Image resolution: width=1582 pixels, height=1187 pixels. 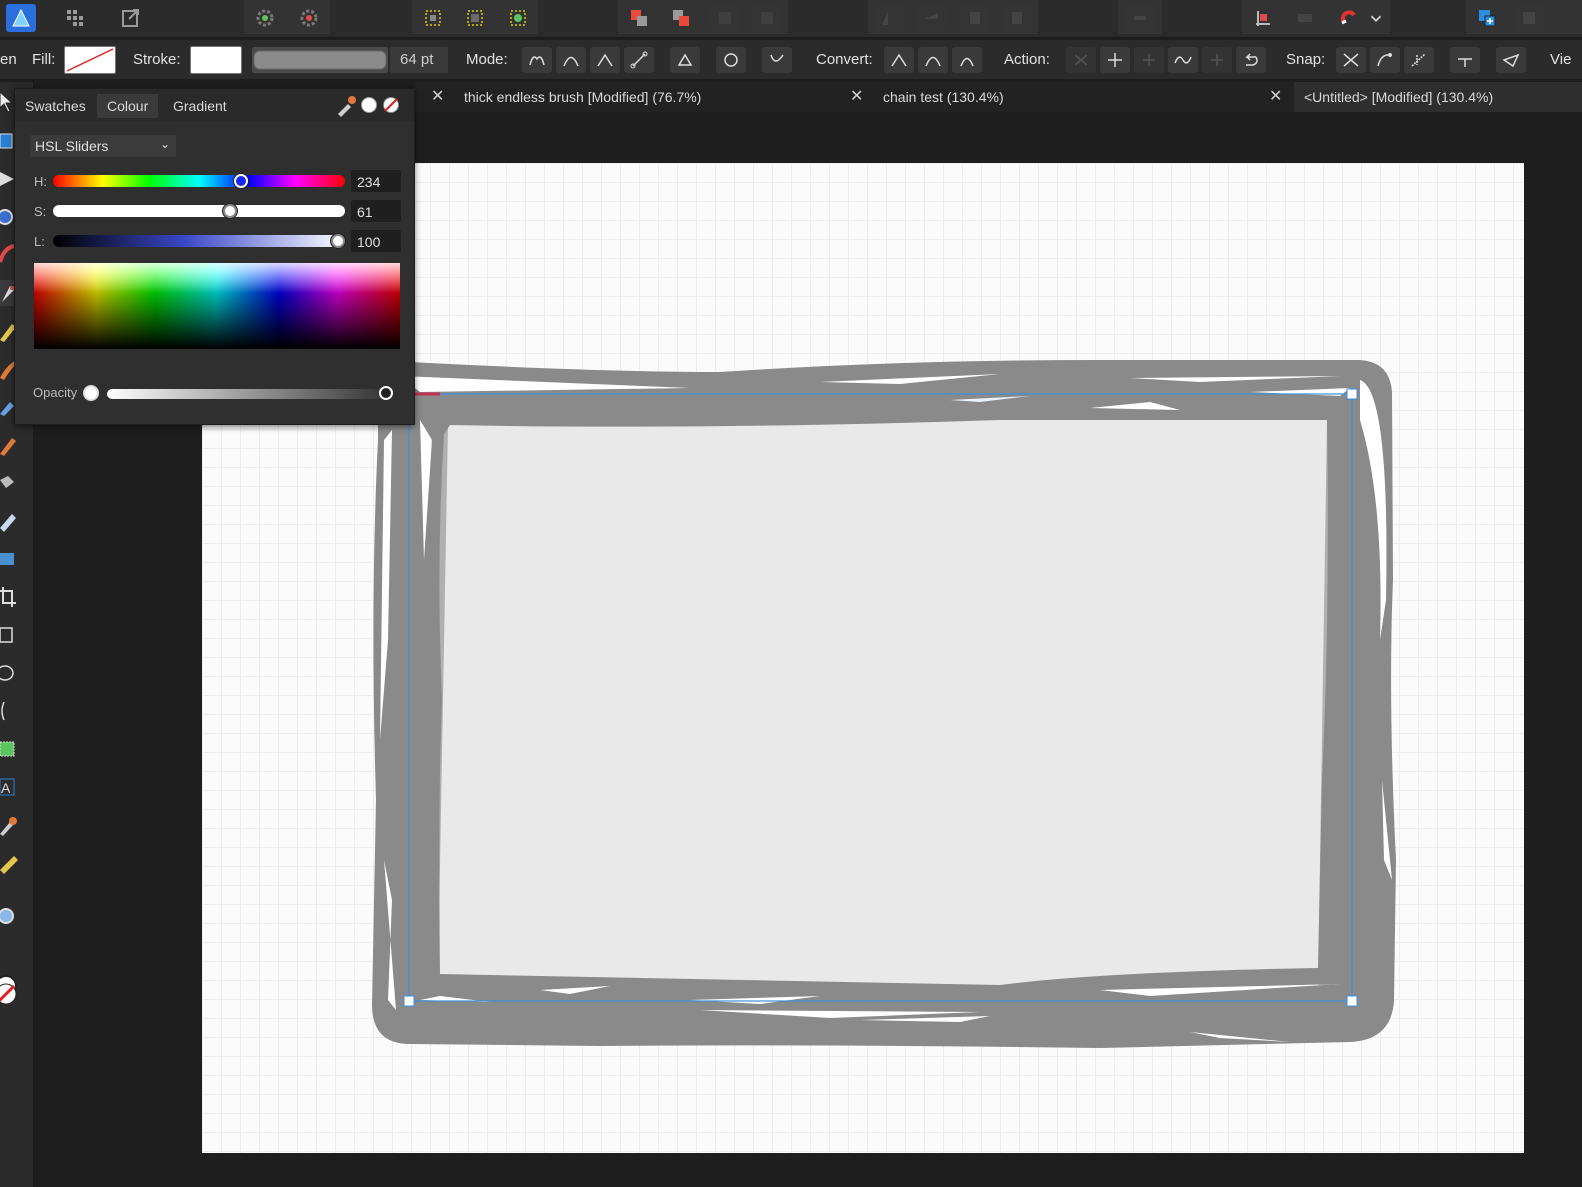 I want to click on arrange-bottom-icon, so click(x=767, y=18).